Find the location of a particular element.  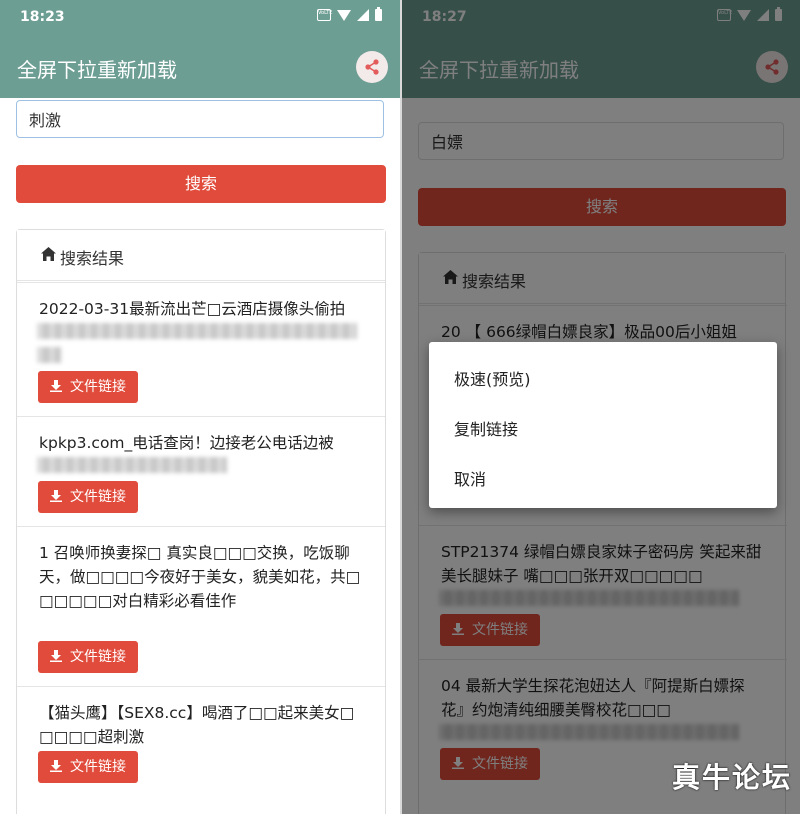

result-item: 【猫头鹰】【SEX8.cc】喝酒了□□起来美女□□□□□超刺激 文件链接 is located at coordinates (201, 741).